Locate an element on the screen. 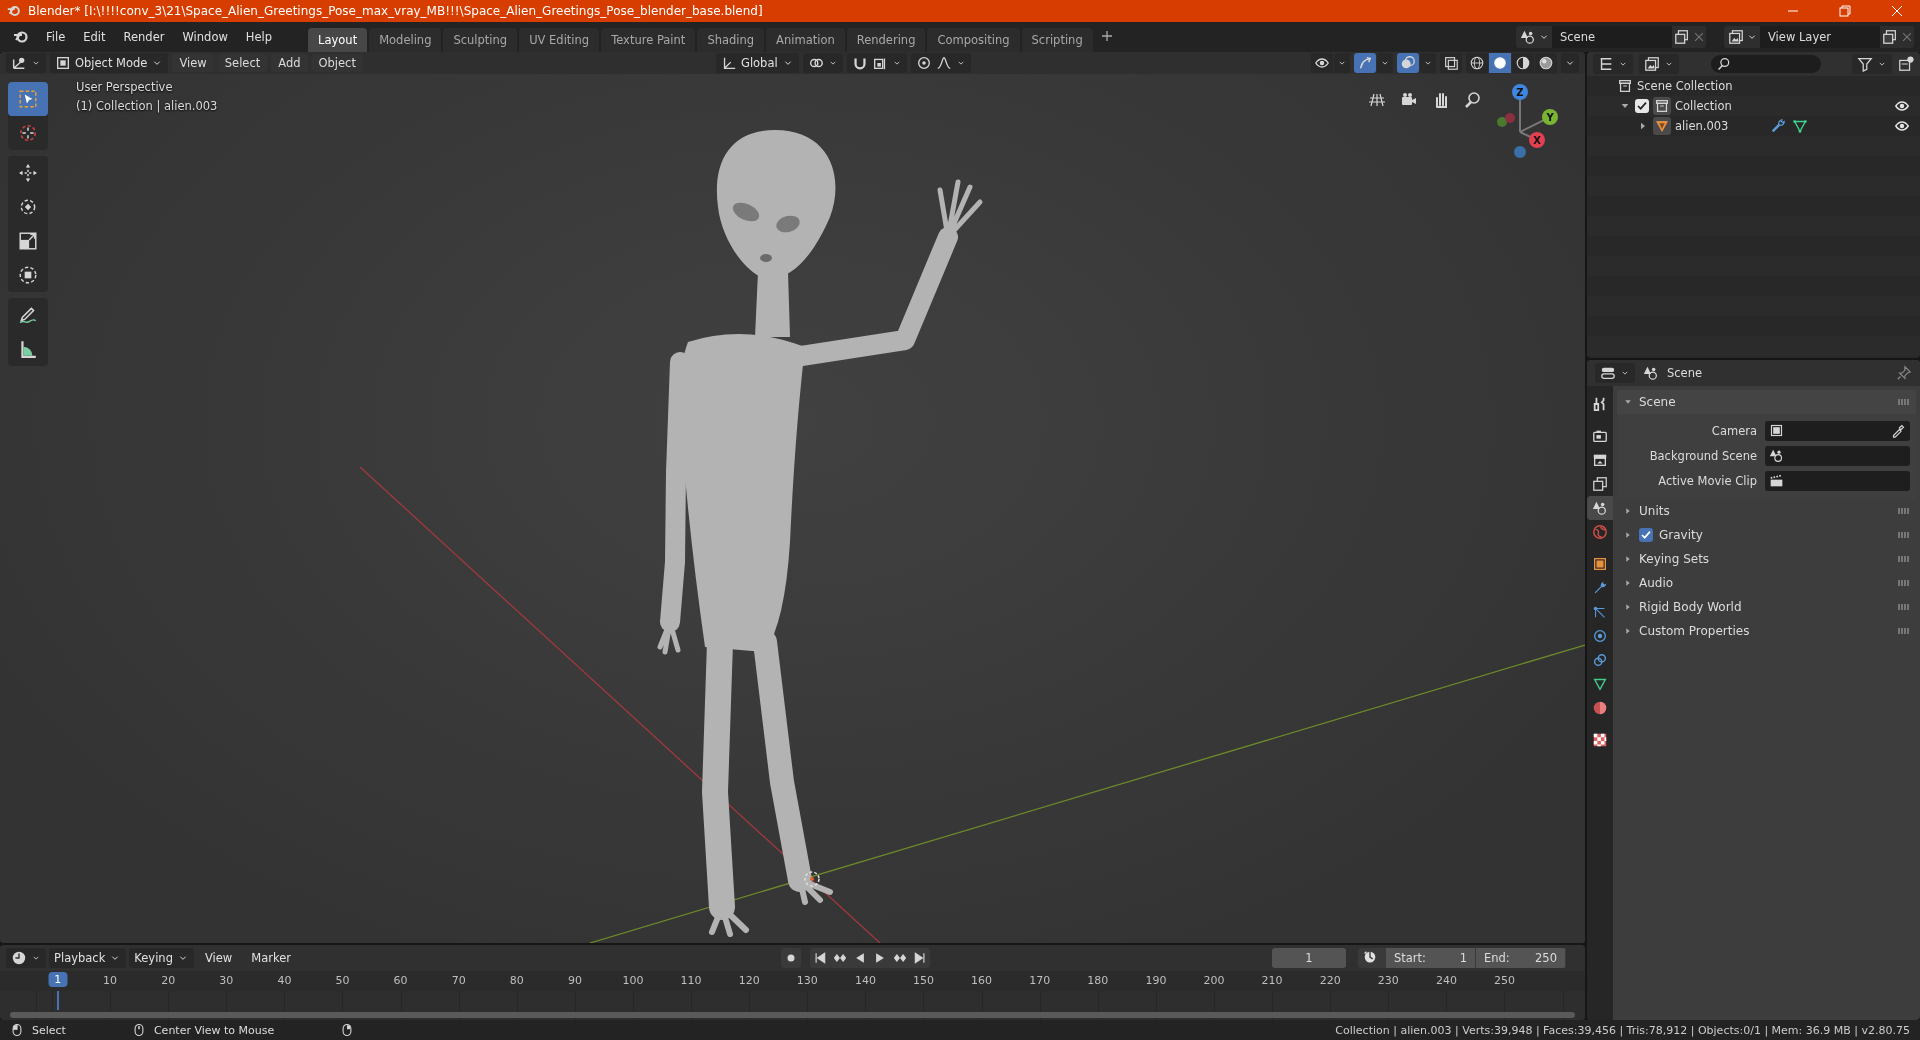 The width and height of the screenshot is (1920, 1040). frame-number: 210 is located at coordinates (1272, 980).